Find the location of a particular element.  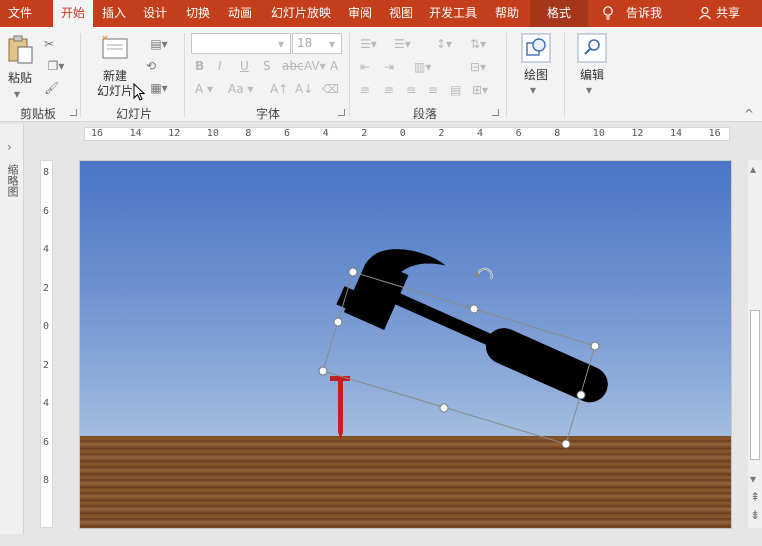

format-painter-icon: 🖌 is located at coordinates (51, 88).